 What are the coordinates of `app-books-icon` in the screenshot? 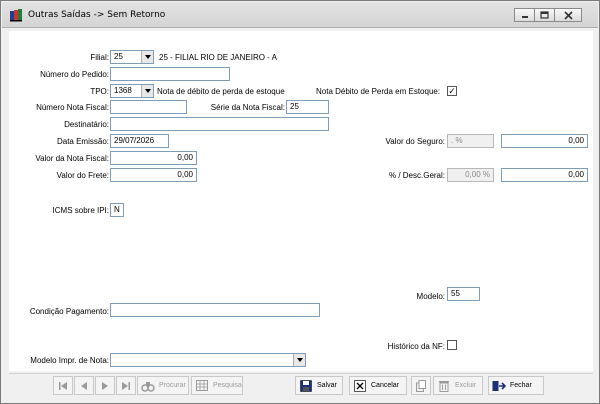 It's located at (16, 15).